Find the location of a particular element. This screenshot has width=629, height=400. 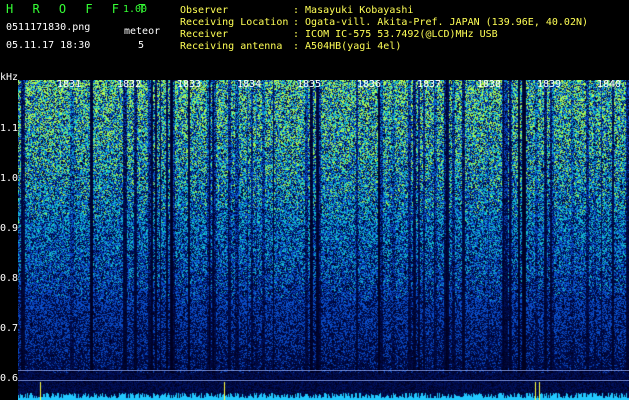

observer-label: Observer is located at coordinates (204, 10).